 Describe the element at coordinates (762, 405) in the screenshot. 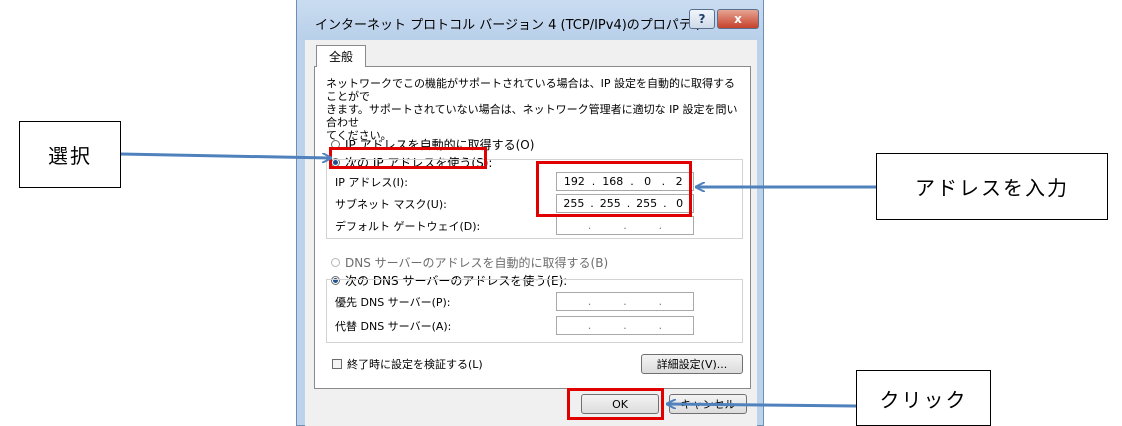

I see `arrow-to-ok` at that location.